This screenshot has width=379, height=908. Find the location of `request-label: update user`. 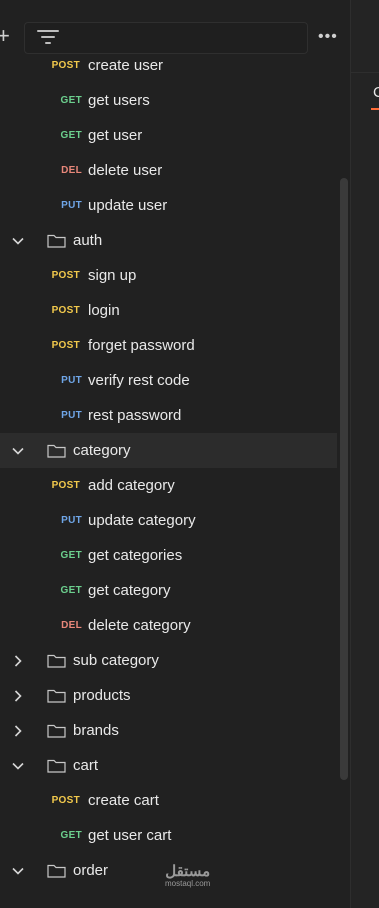

request-label: update user is located at coordinates (128, 205).